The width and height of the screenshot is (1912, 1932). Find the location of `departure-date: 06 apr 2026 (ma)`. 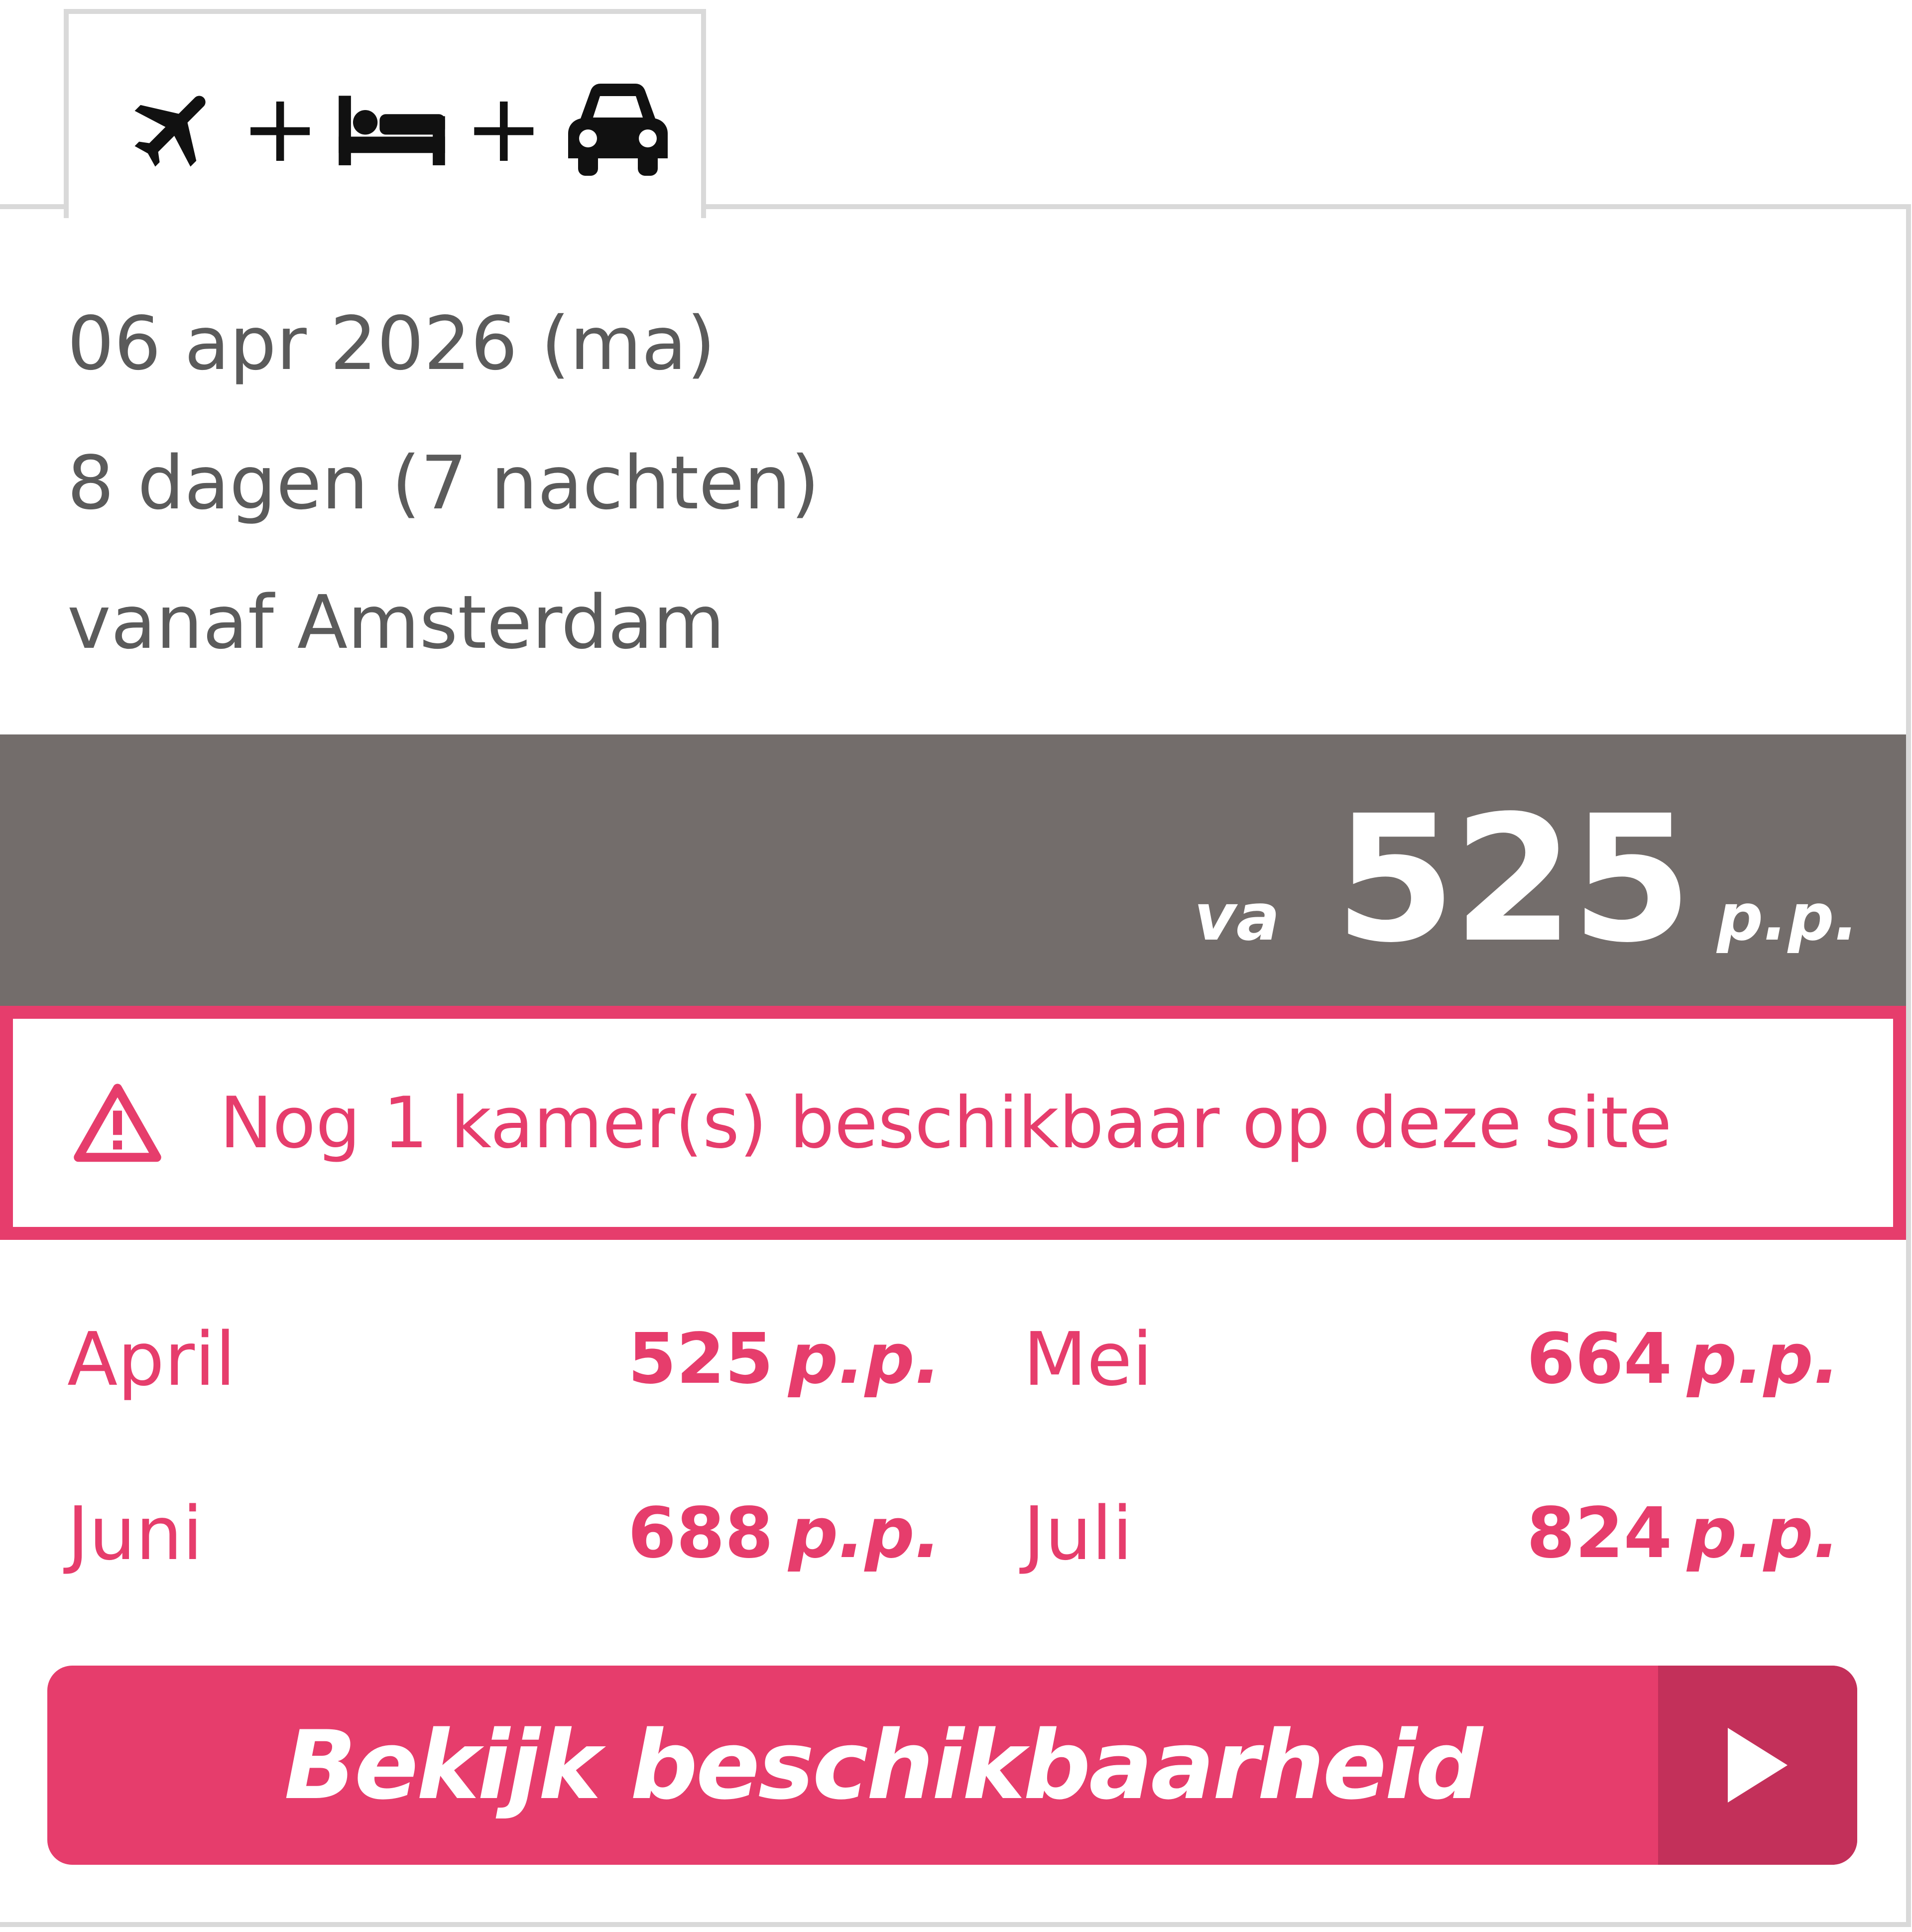

departure-date: 06 apr 2026 (ma) is located at coordinates (391, 343).